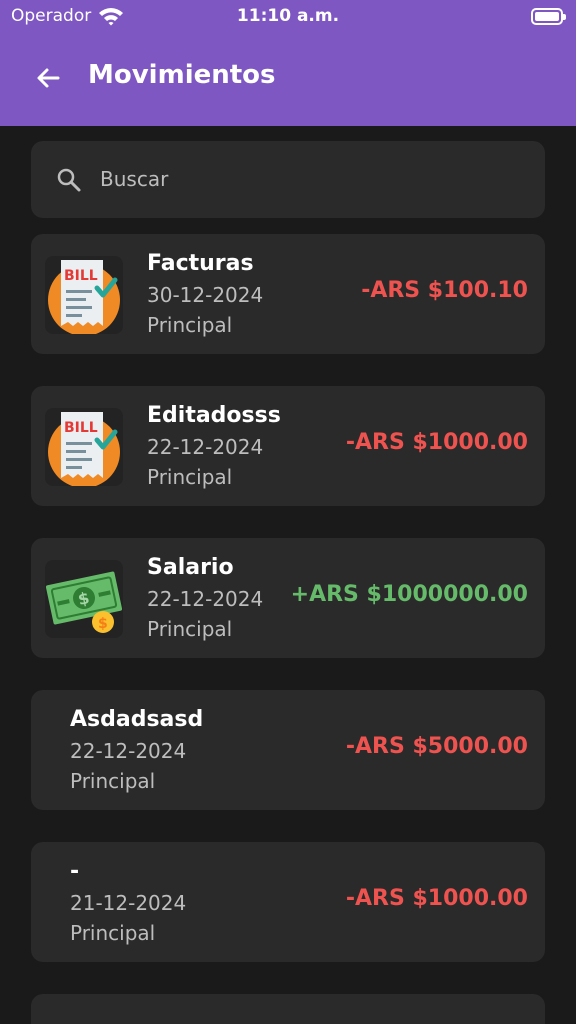  What do you see at coordinates (288, 902) in the screenshot?
I see `movement-card: - 21-12-2024 Principal -ARS $1000.00` at bounding box center [288, 902].